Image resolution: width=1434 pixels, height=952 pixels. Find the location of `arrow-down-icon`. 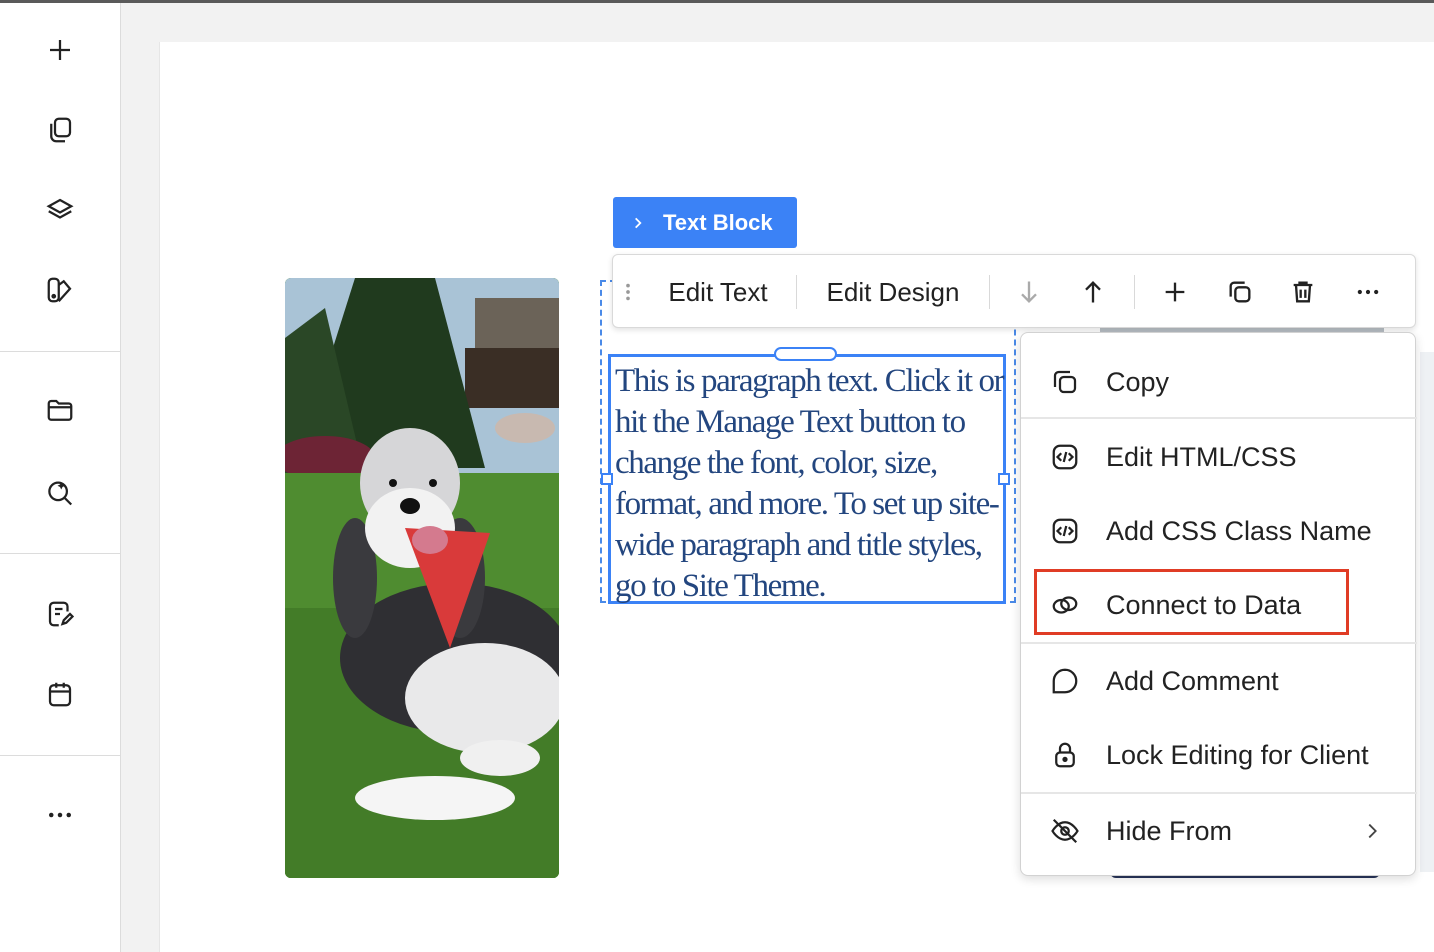

arrow-down-icon is located at coordinates (1029, 292).